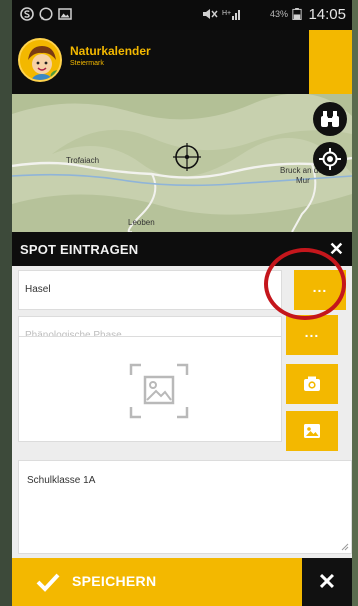  I want to click on app-subtitle: Steiermark, so click(87, 63).